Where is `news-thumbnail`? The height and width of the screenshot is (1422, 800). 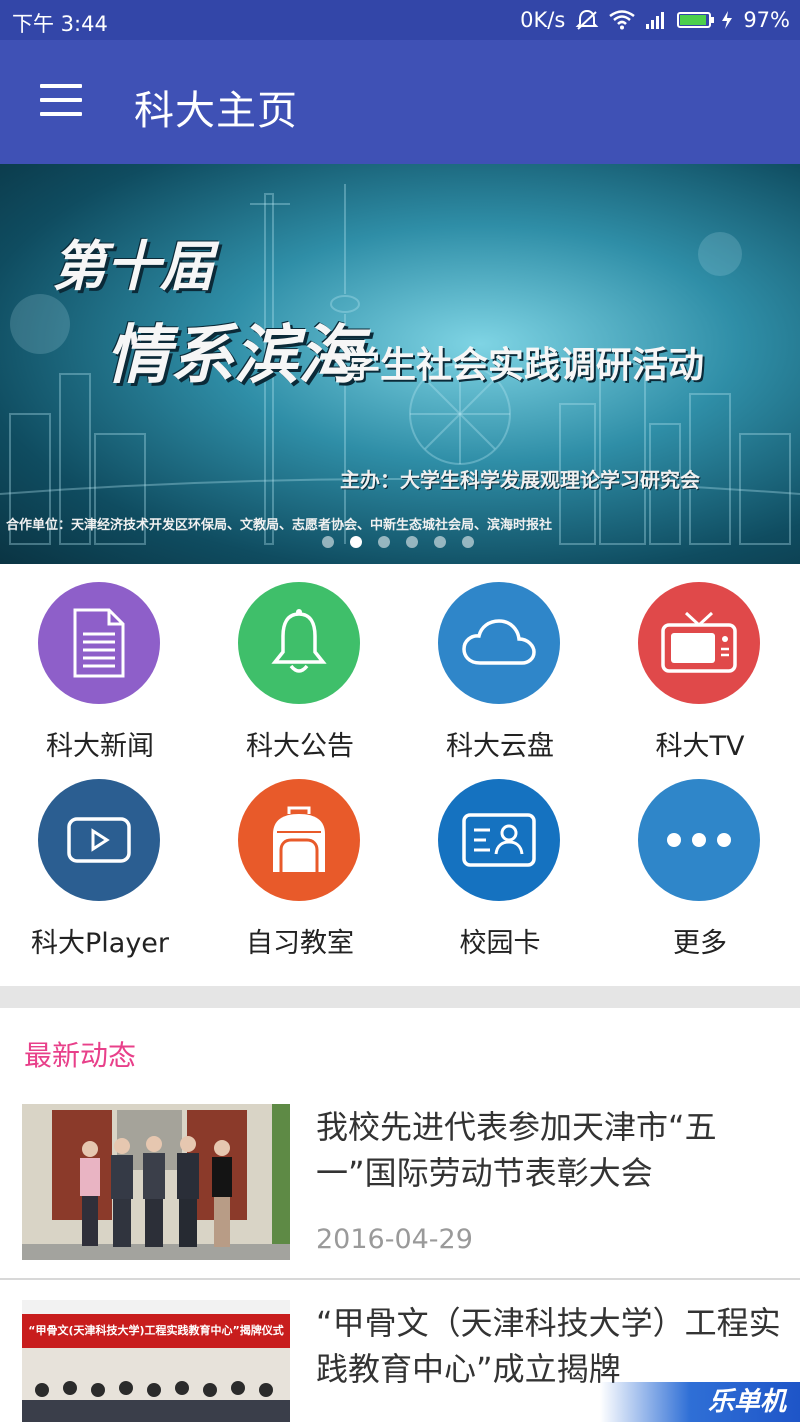 news-thumbnail is located at coordinates (156, 1182).